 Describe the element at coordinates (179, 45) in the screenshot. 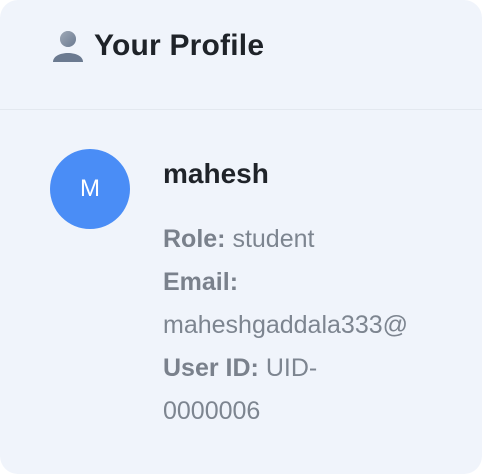

I see `page-title: Your Profile` at that location.